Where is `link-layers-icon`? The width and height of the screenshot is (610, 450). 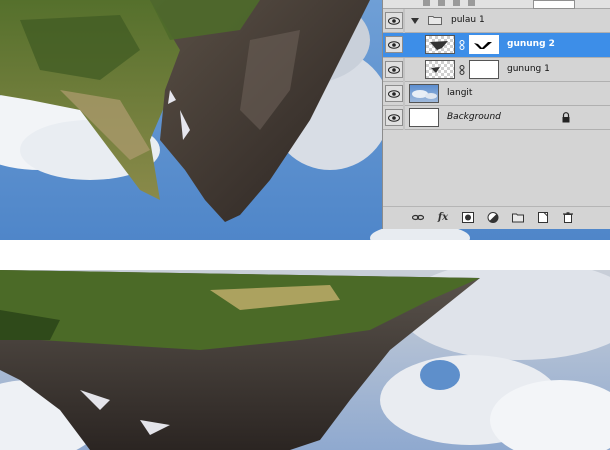 link-layers-icon is located at coordinates (418, 217).